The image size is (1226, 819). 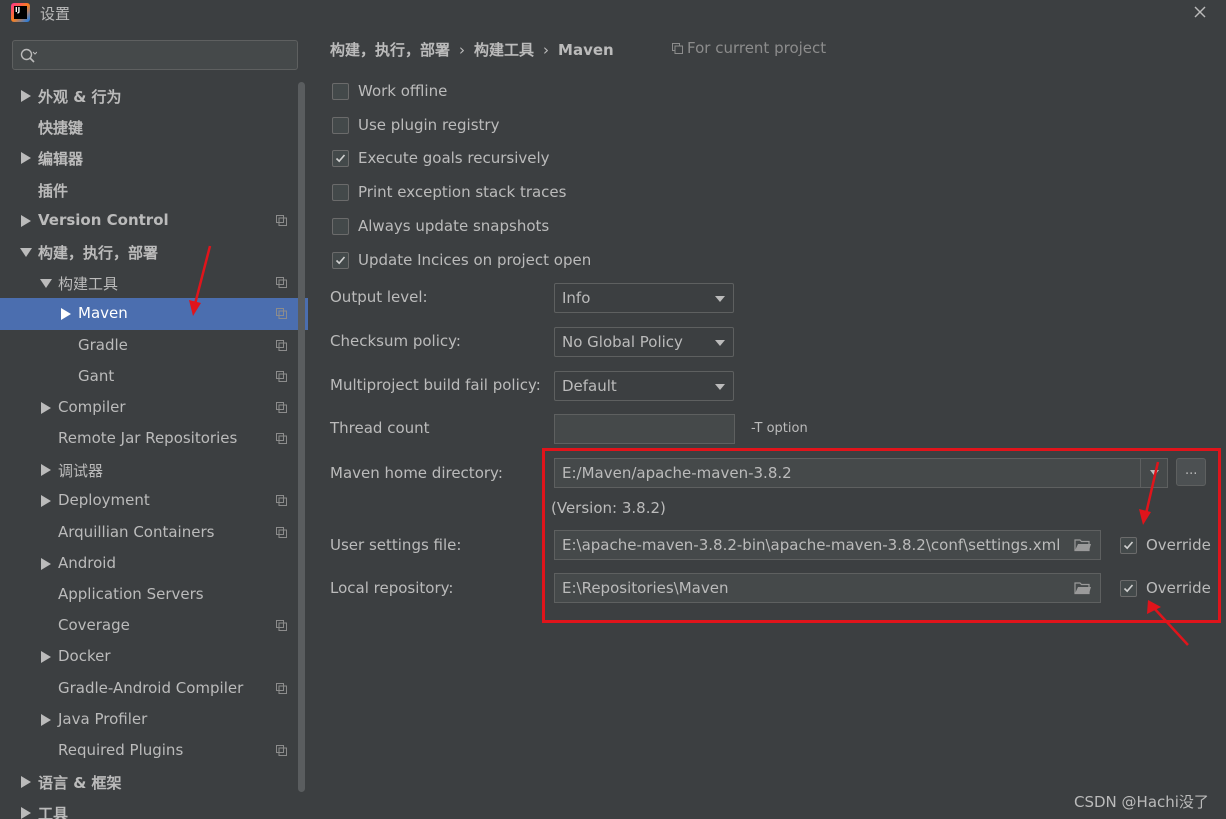 What do you see at coordinates (61, 159) in the screenshot?
I see `sidebar-item-label: 编辑器` at bounding box center [61, 159].